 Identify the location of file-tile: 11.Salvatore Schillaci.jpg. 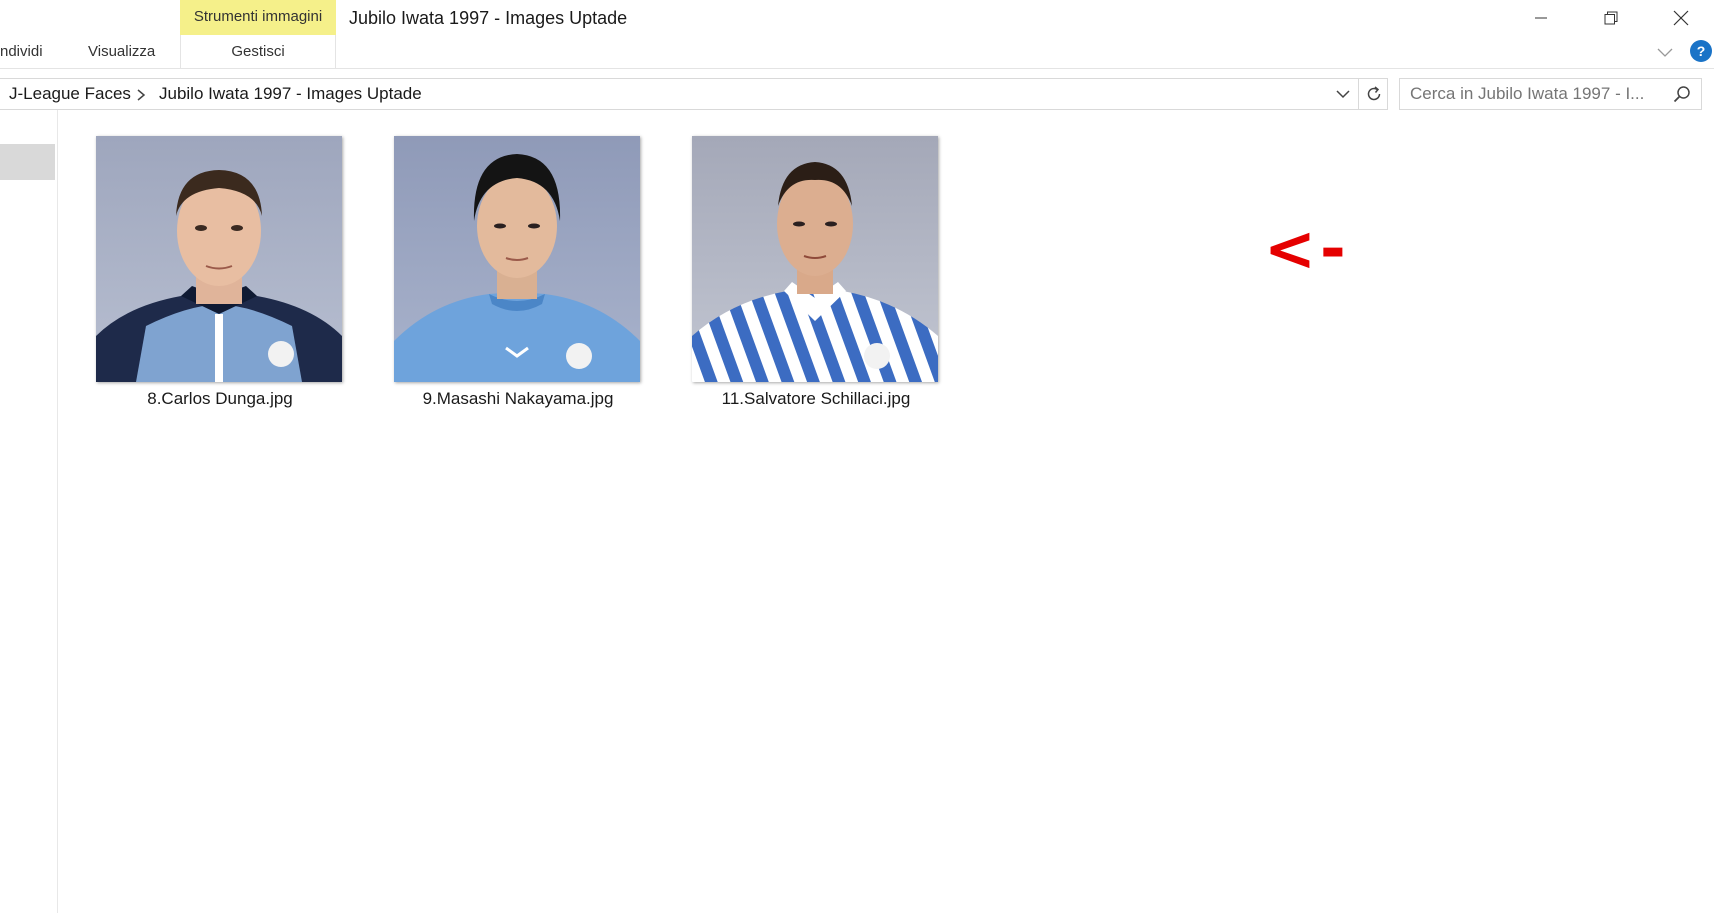
(807, 272).